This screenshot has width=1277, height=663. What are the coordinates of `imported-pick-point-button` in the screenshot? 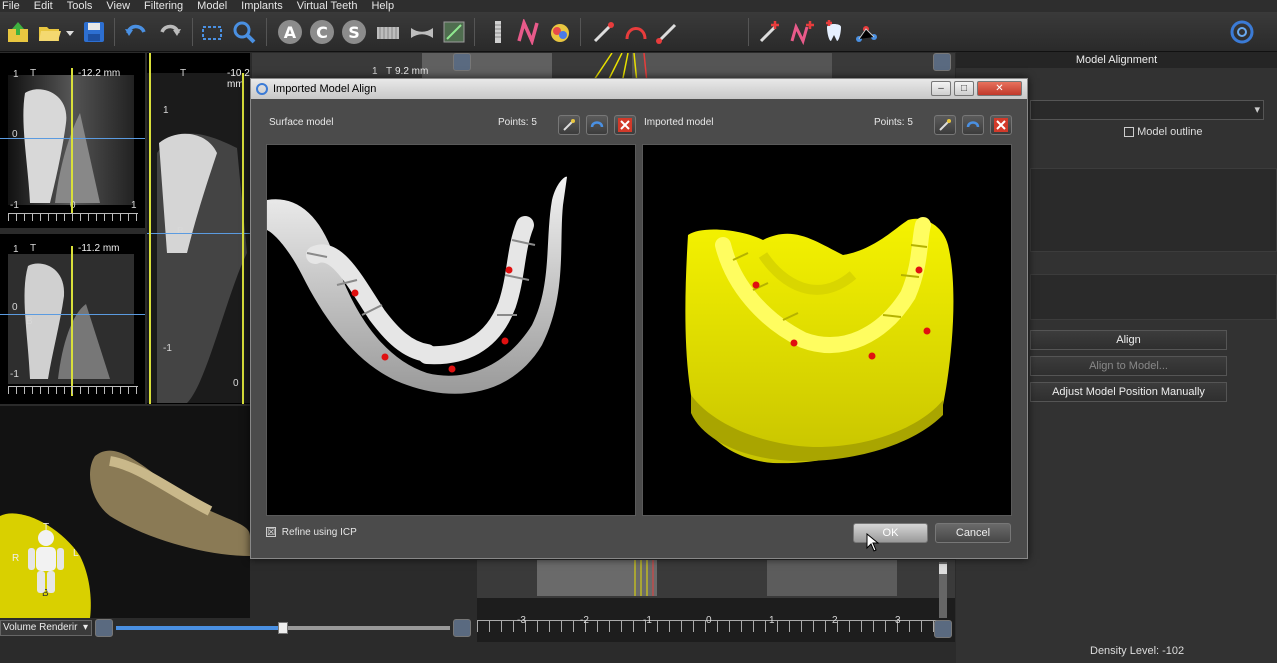 It's located at (945, 125).